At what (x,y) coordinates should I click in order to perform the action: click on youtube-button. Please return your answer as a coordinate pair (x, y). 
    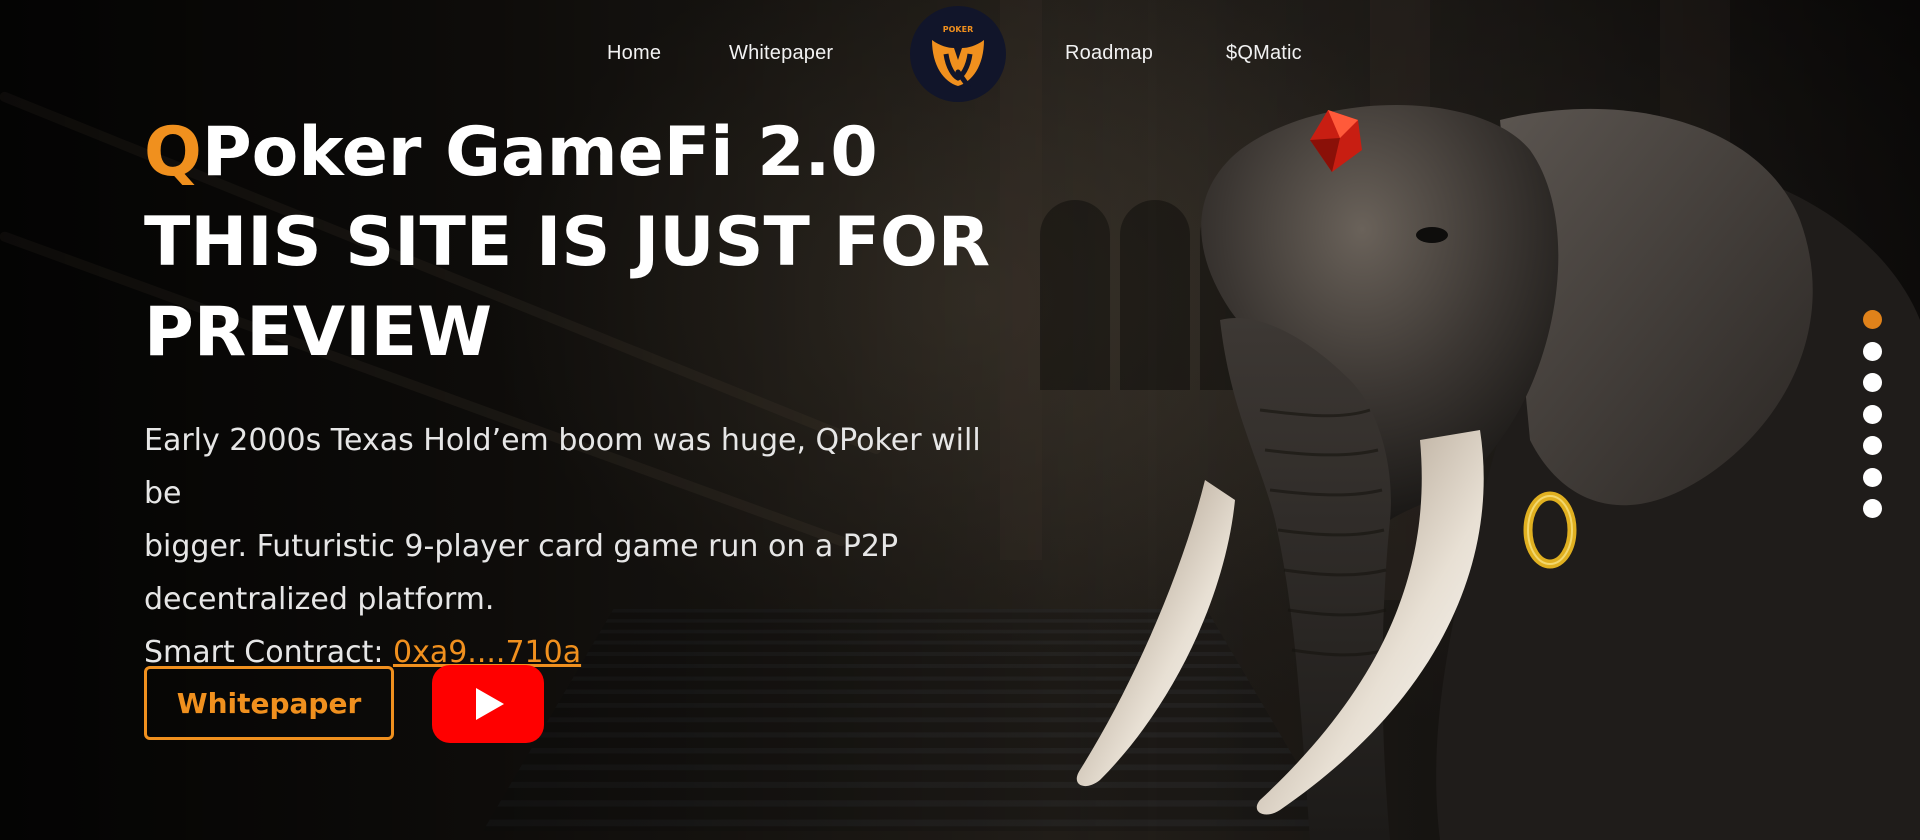
    Looking at the image, I should click on (488, 704).